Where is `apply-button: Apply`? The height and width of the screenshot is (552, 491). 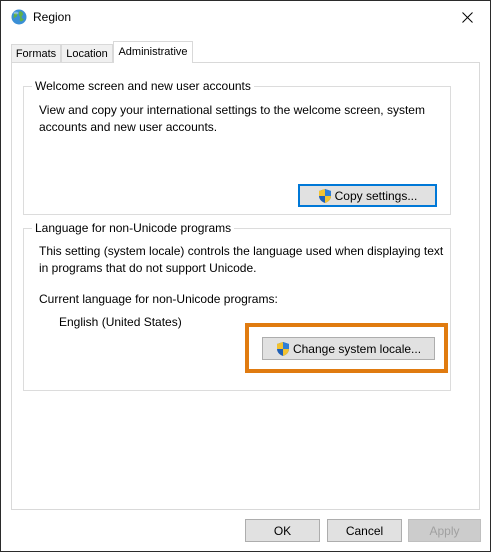
apply-button: Apply is located at coordinates (444, 530).